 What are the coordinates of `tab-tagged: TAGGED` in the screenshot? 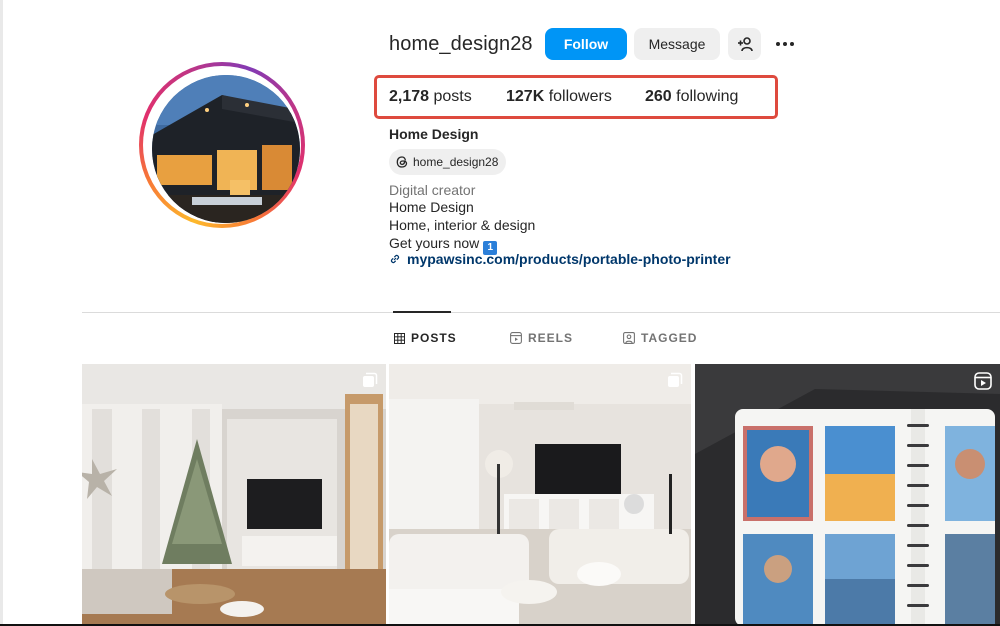 It's located at (660, 338).